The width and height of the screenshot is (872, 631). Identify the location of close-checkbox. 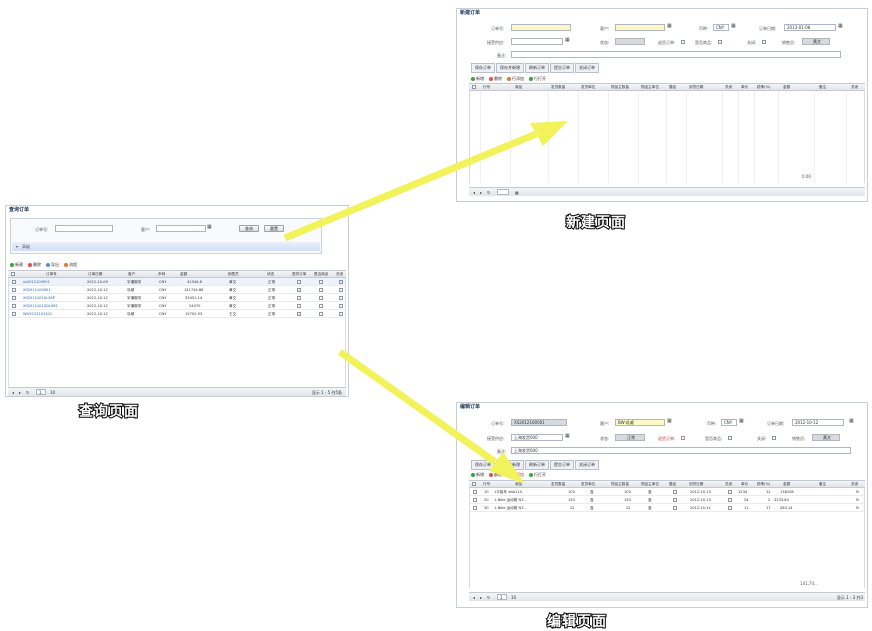
(774, 438).